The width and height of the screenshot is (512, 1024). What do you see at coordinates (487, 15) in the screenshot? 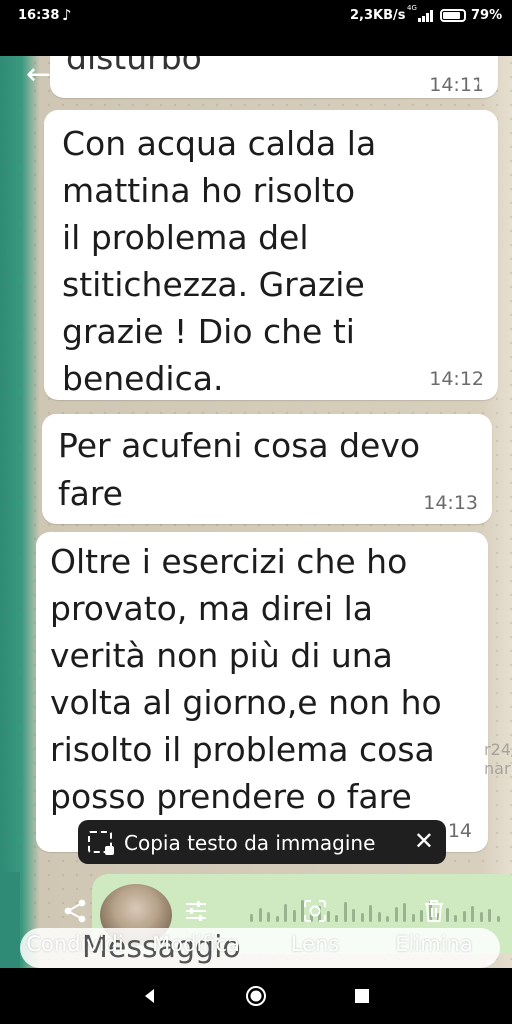
I see `battery-percent: 79%` at bounding box center [487, 15].